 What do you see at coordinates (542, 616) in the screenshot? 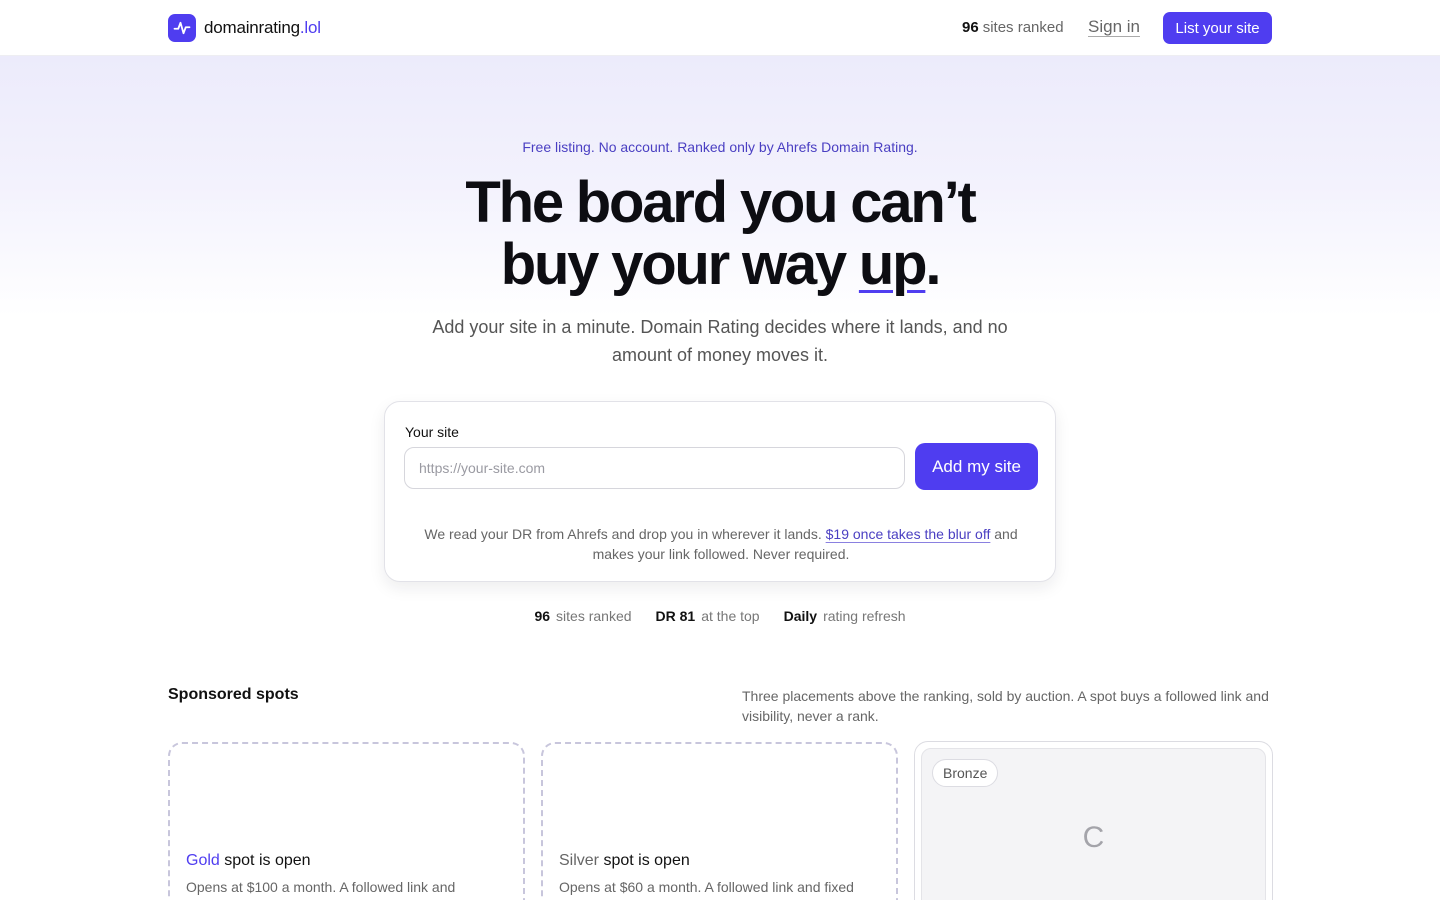
I see `stat-value: 96` at bounding box center [542, 616].